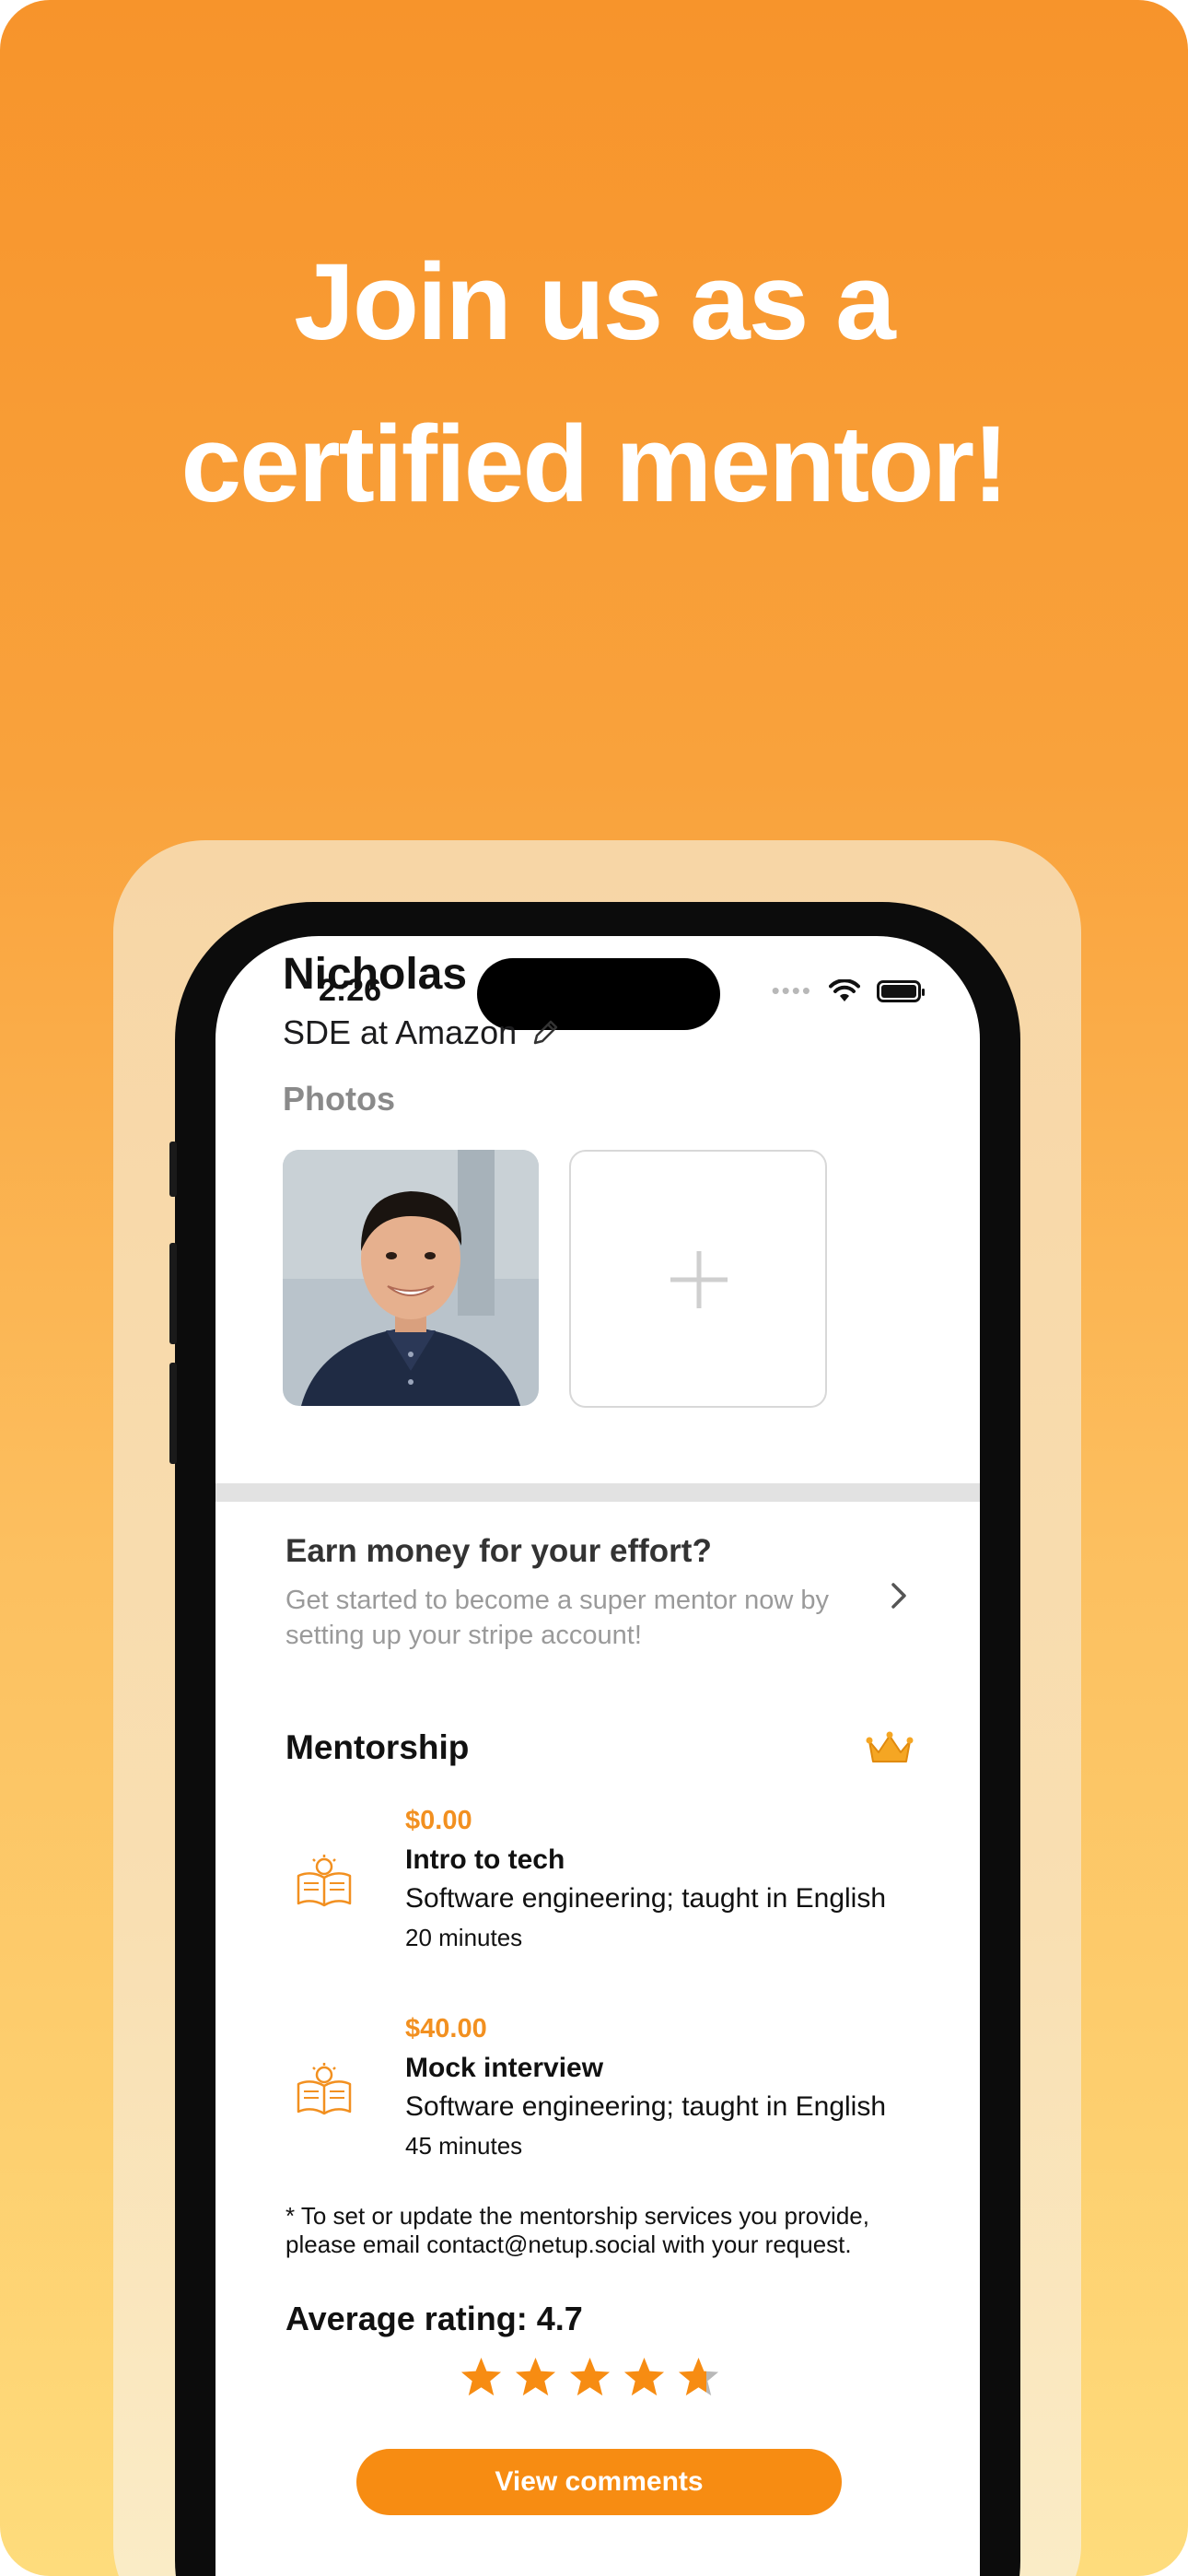  Describe the element at coordinates (339, 1099) in the screenshot. I see `photos-label: Photos` at that location.